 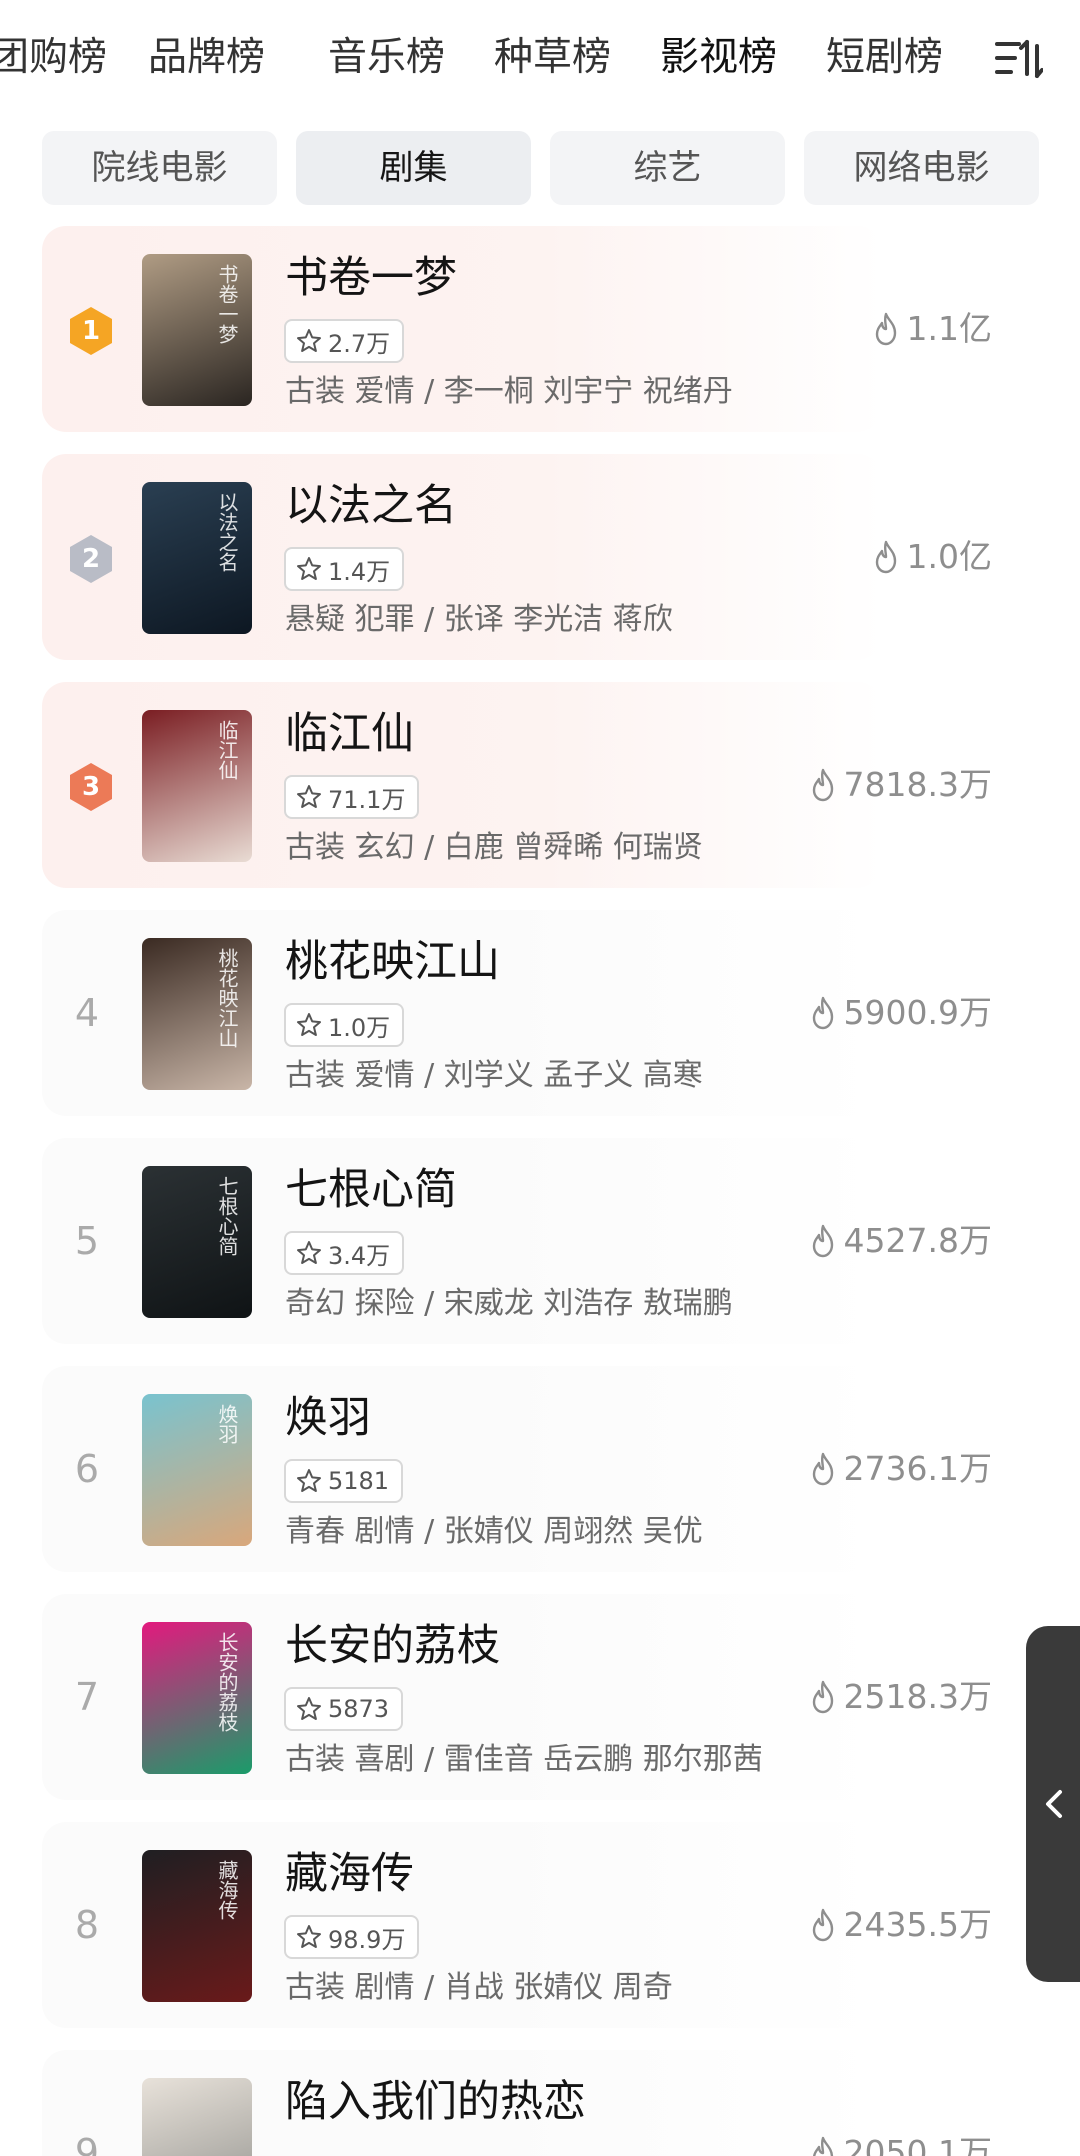 What do you see at coordinates (352, 797) in the screenshot?
I see `rating-badge: 71.1万` at bounding box center [352, 797].